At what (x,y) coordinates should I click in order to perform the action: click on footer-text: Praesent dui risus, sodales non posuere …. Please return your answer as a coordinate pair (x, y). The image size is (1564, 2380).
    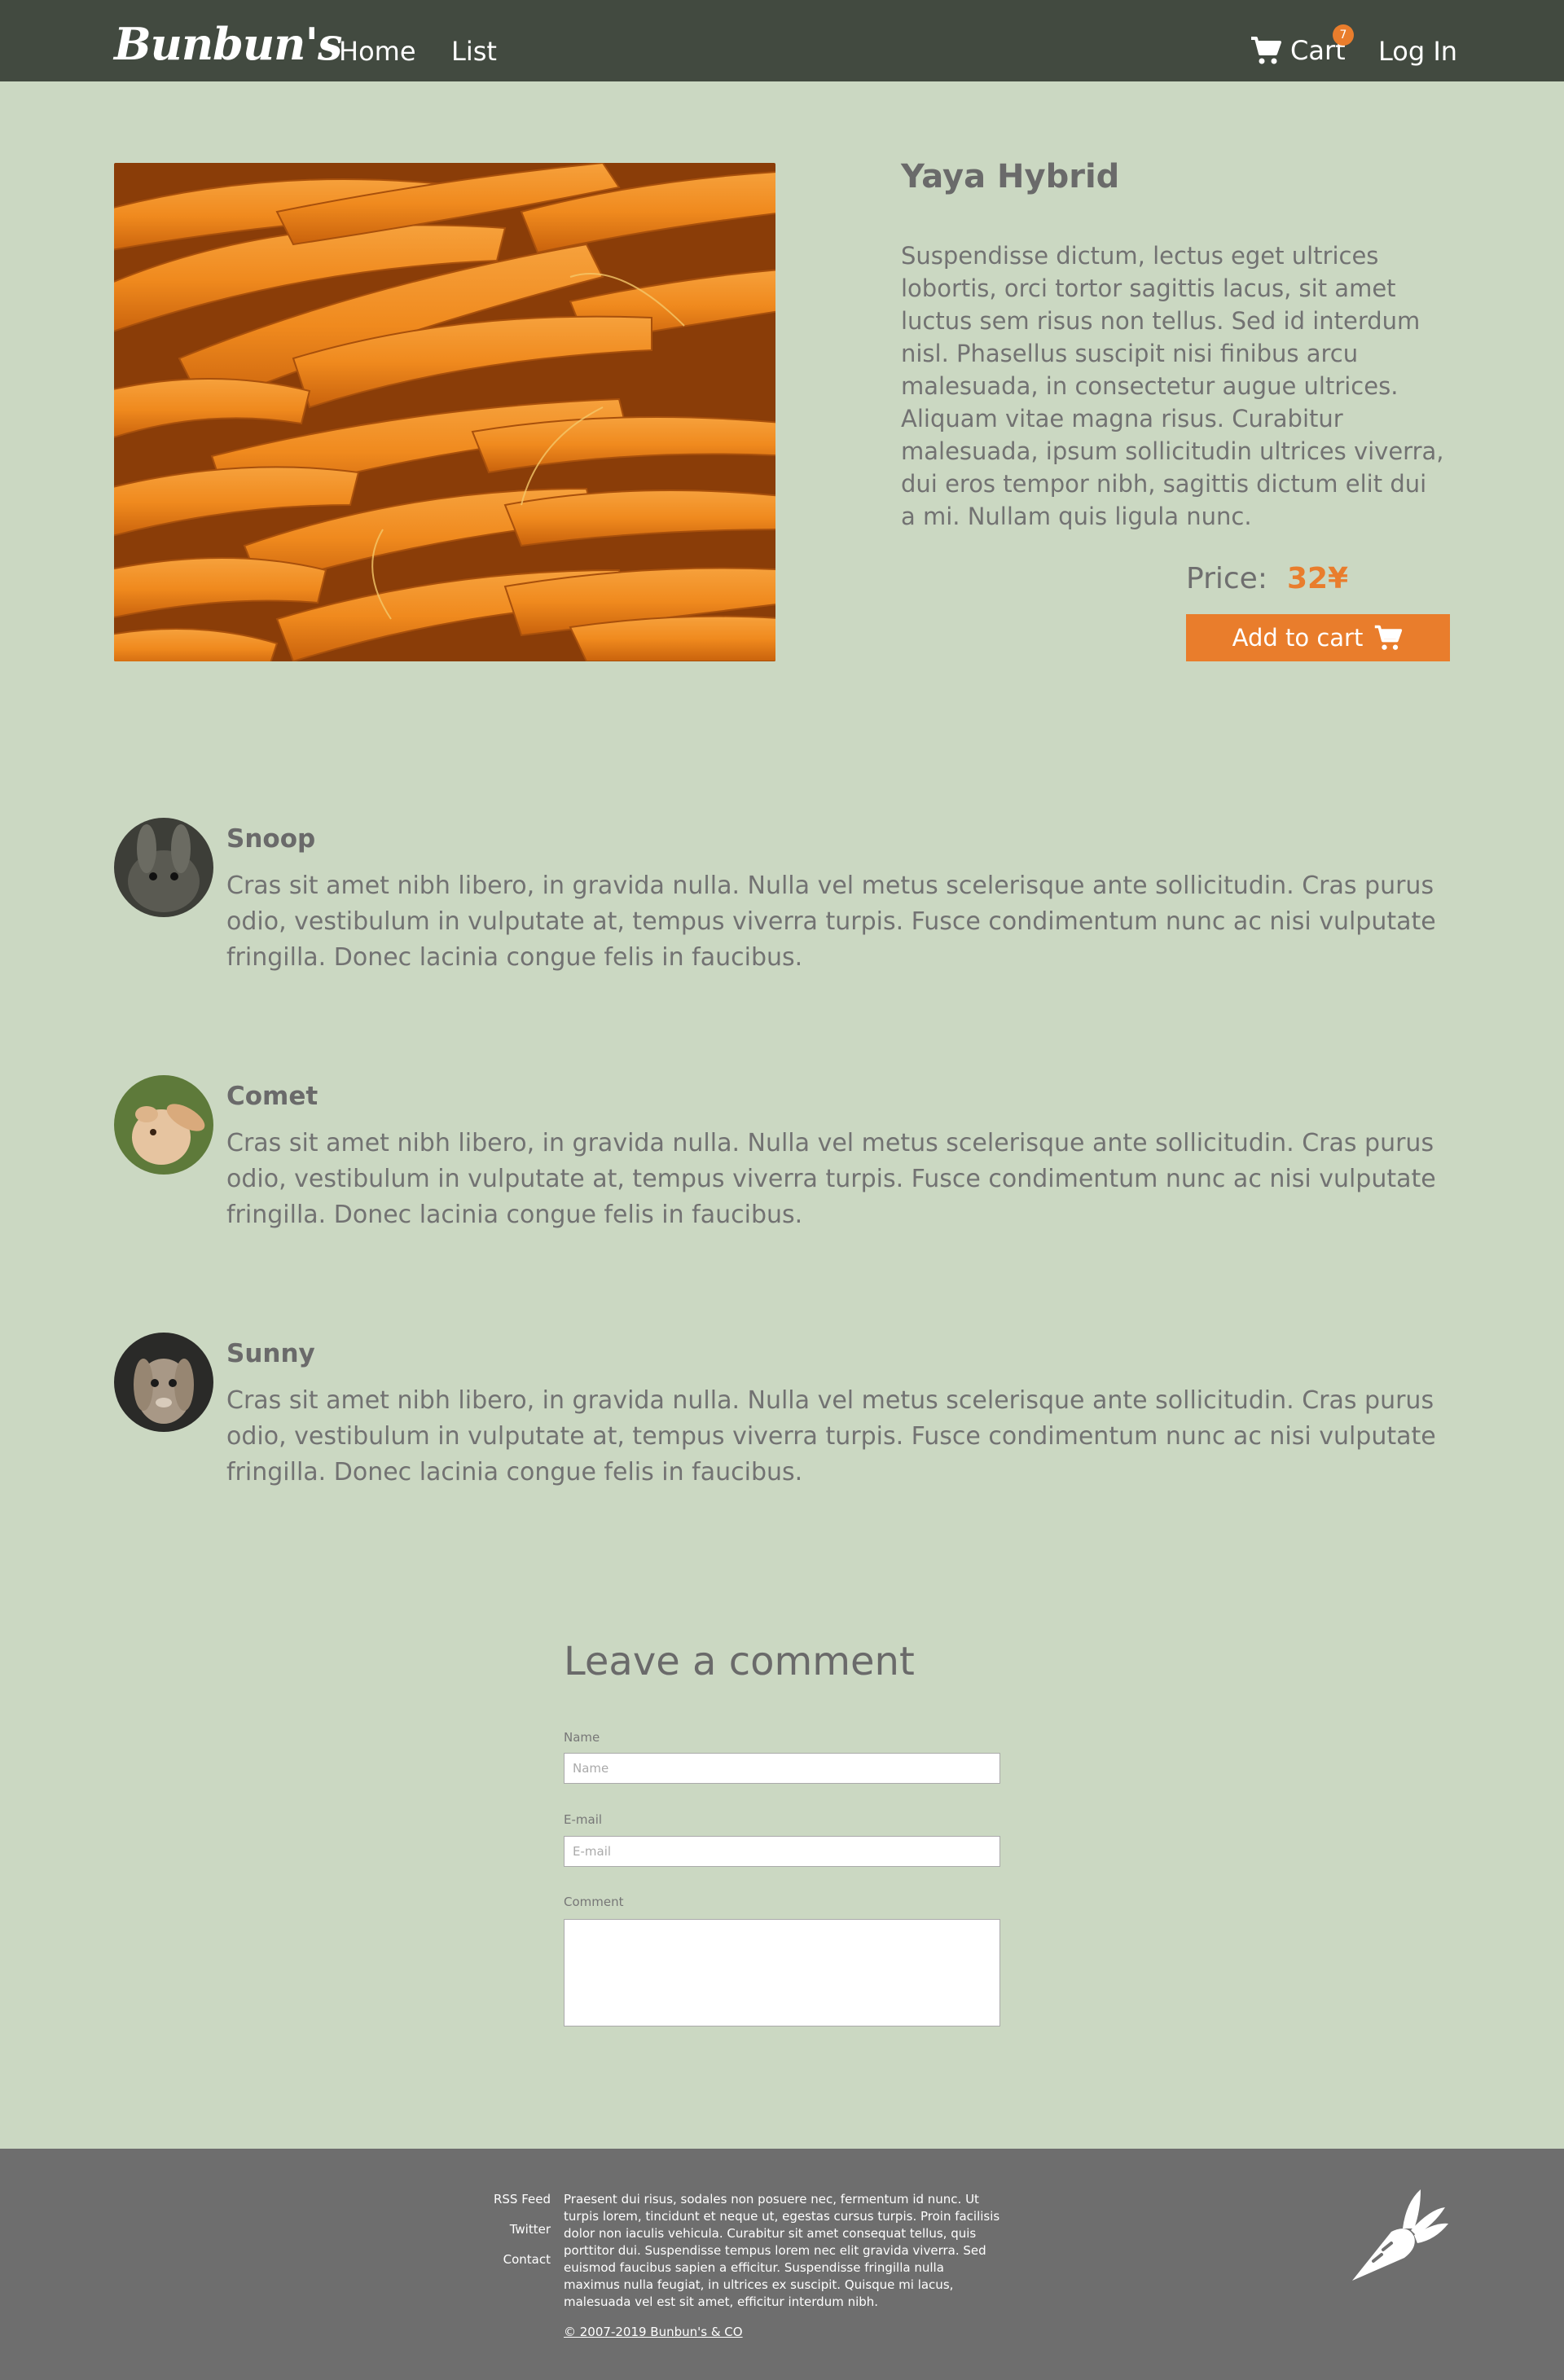
    Looking at the image, I should click on (782, 2251).